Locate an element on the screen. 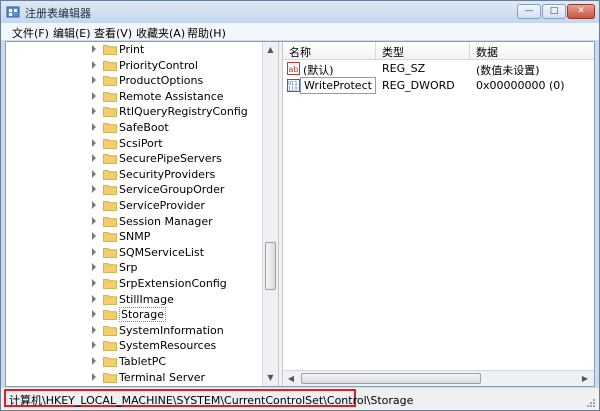 This screenshot has width=600, height=411. tree-item-label: Srp is located at coordinates (128, 267).